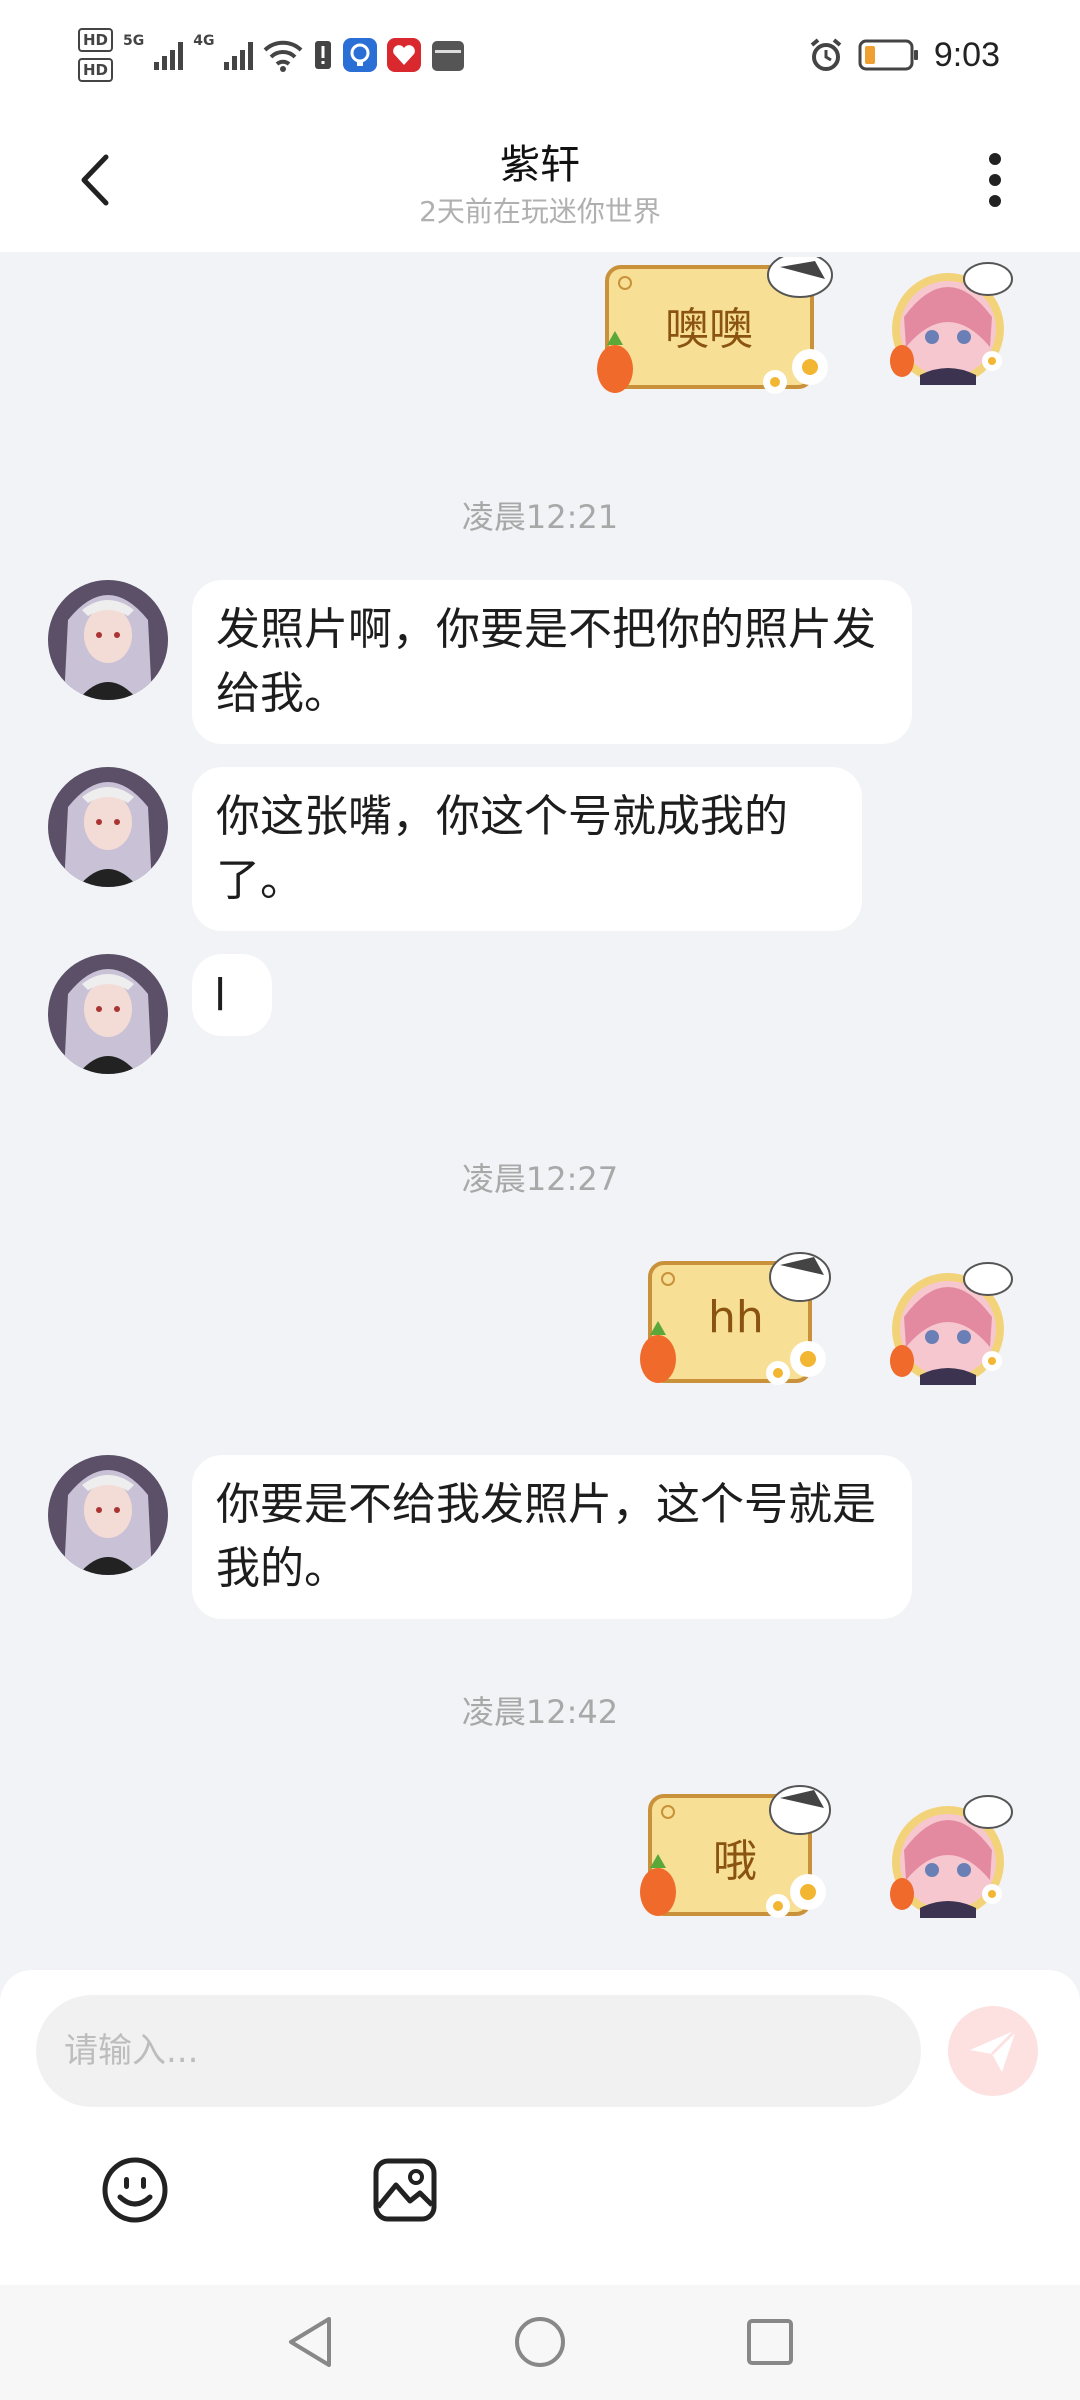 This screenshot has height=2400, width=1080. Describe the element at coordinates (360, 55) in the screenshot. I see `app-notification-blue-icon` at that location.